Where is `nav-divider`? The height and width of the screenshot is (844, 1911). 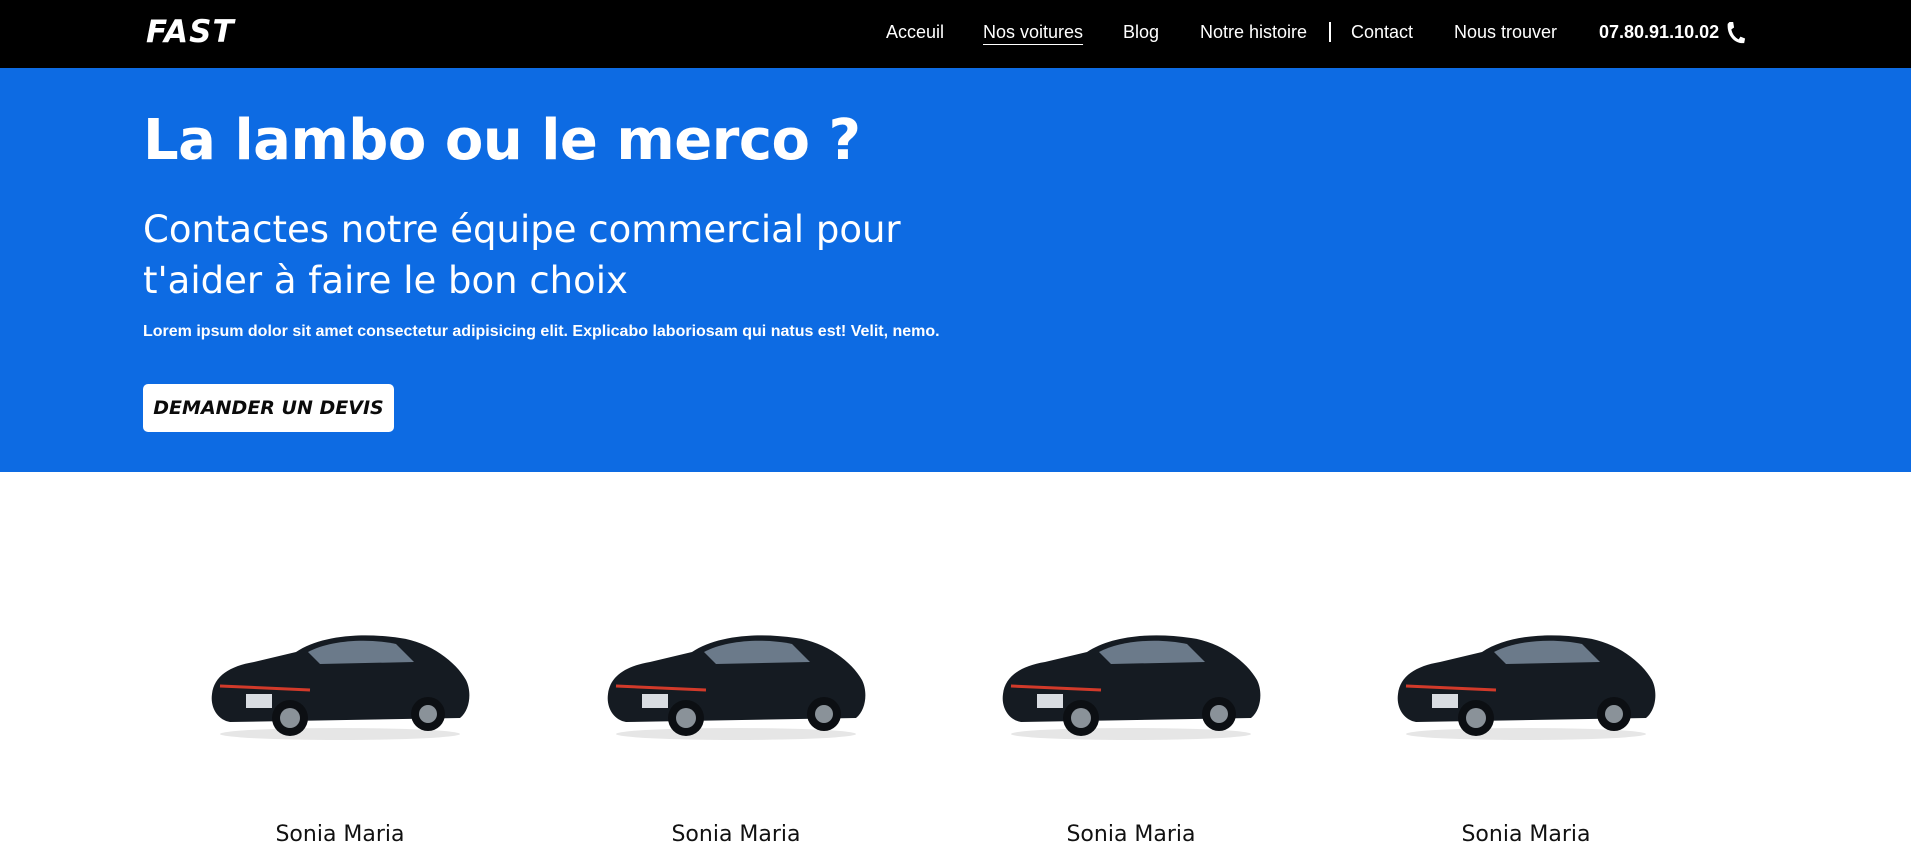
nav-divider is located at coordinates (1330, 32).